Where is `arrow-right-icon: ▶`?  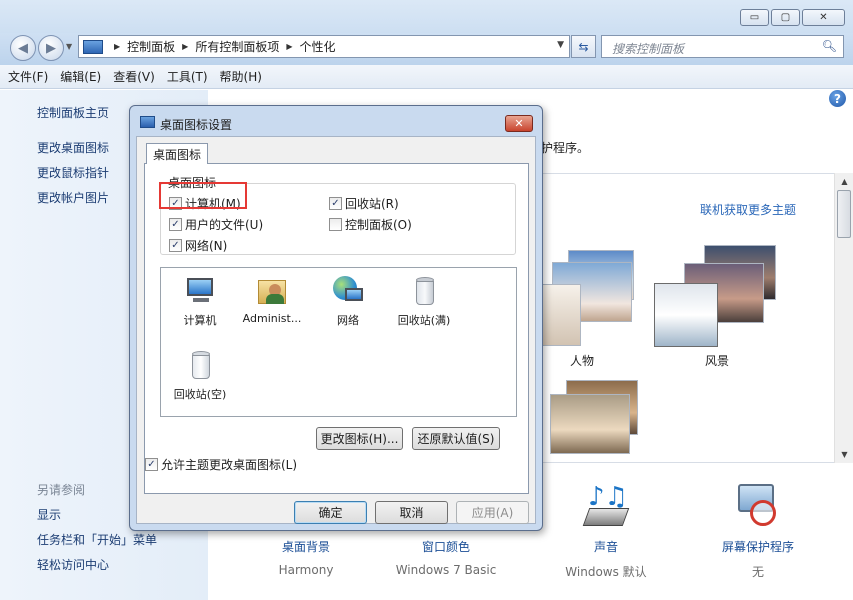
arrow-right-icon: ▶ is located at coordinates (51, 48).